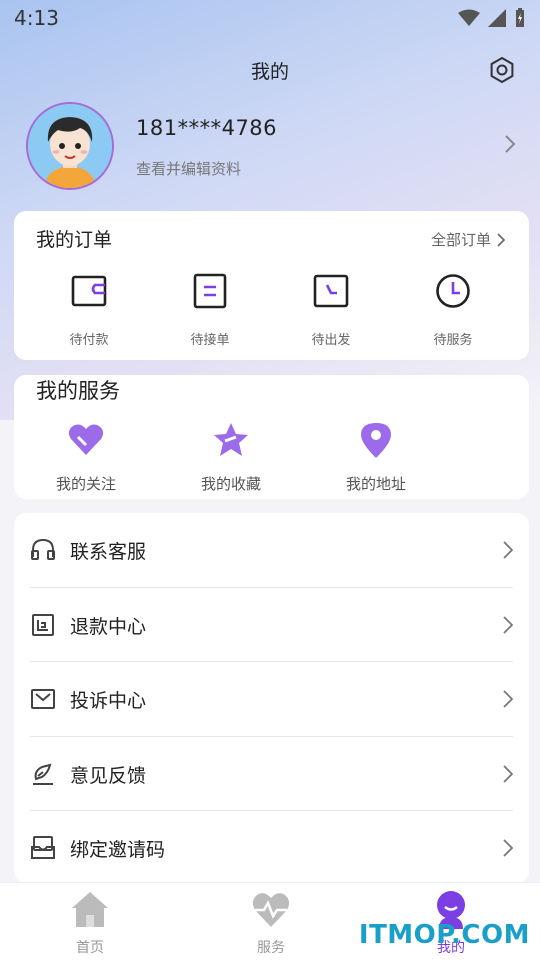 This screenshot has width=540, height=960. What do you see at coordinates (271, 910) in the screenshot?
I see `heartbeat-icon` at bounding box center [271, 910].